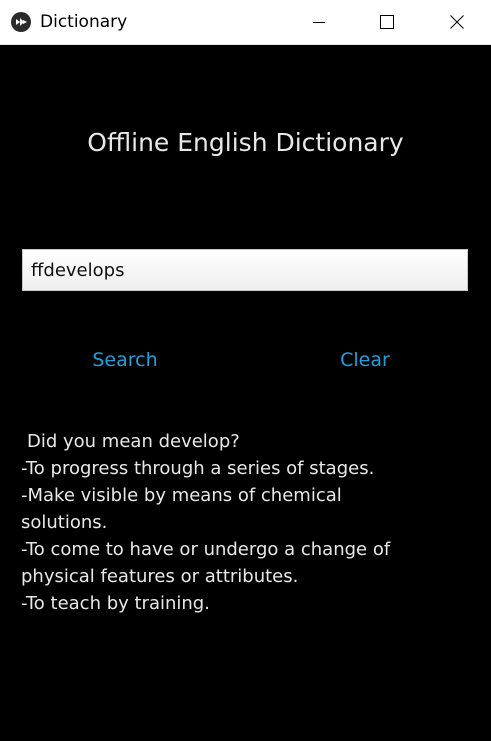  I want to click on close-button, so click(457, 22).